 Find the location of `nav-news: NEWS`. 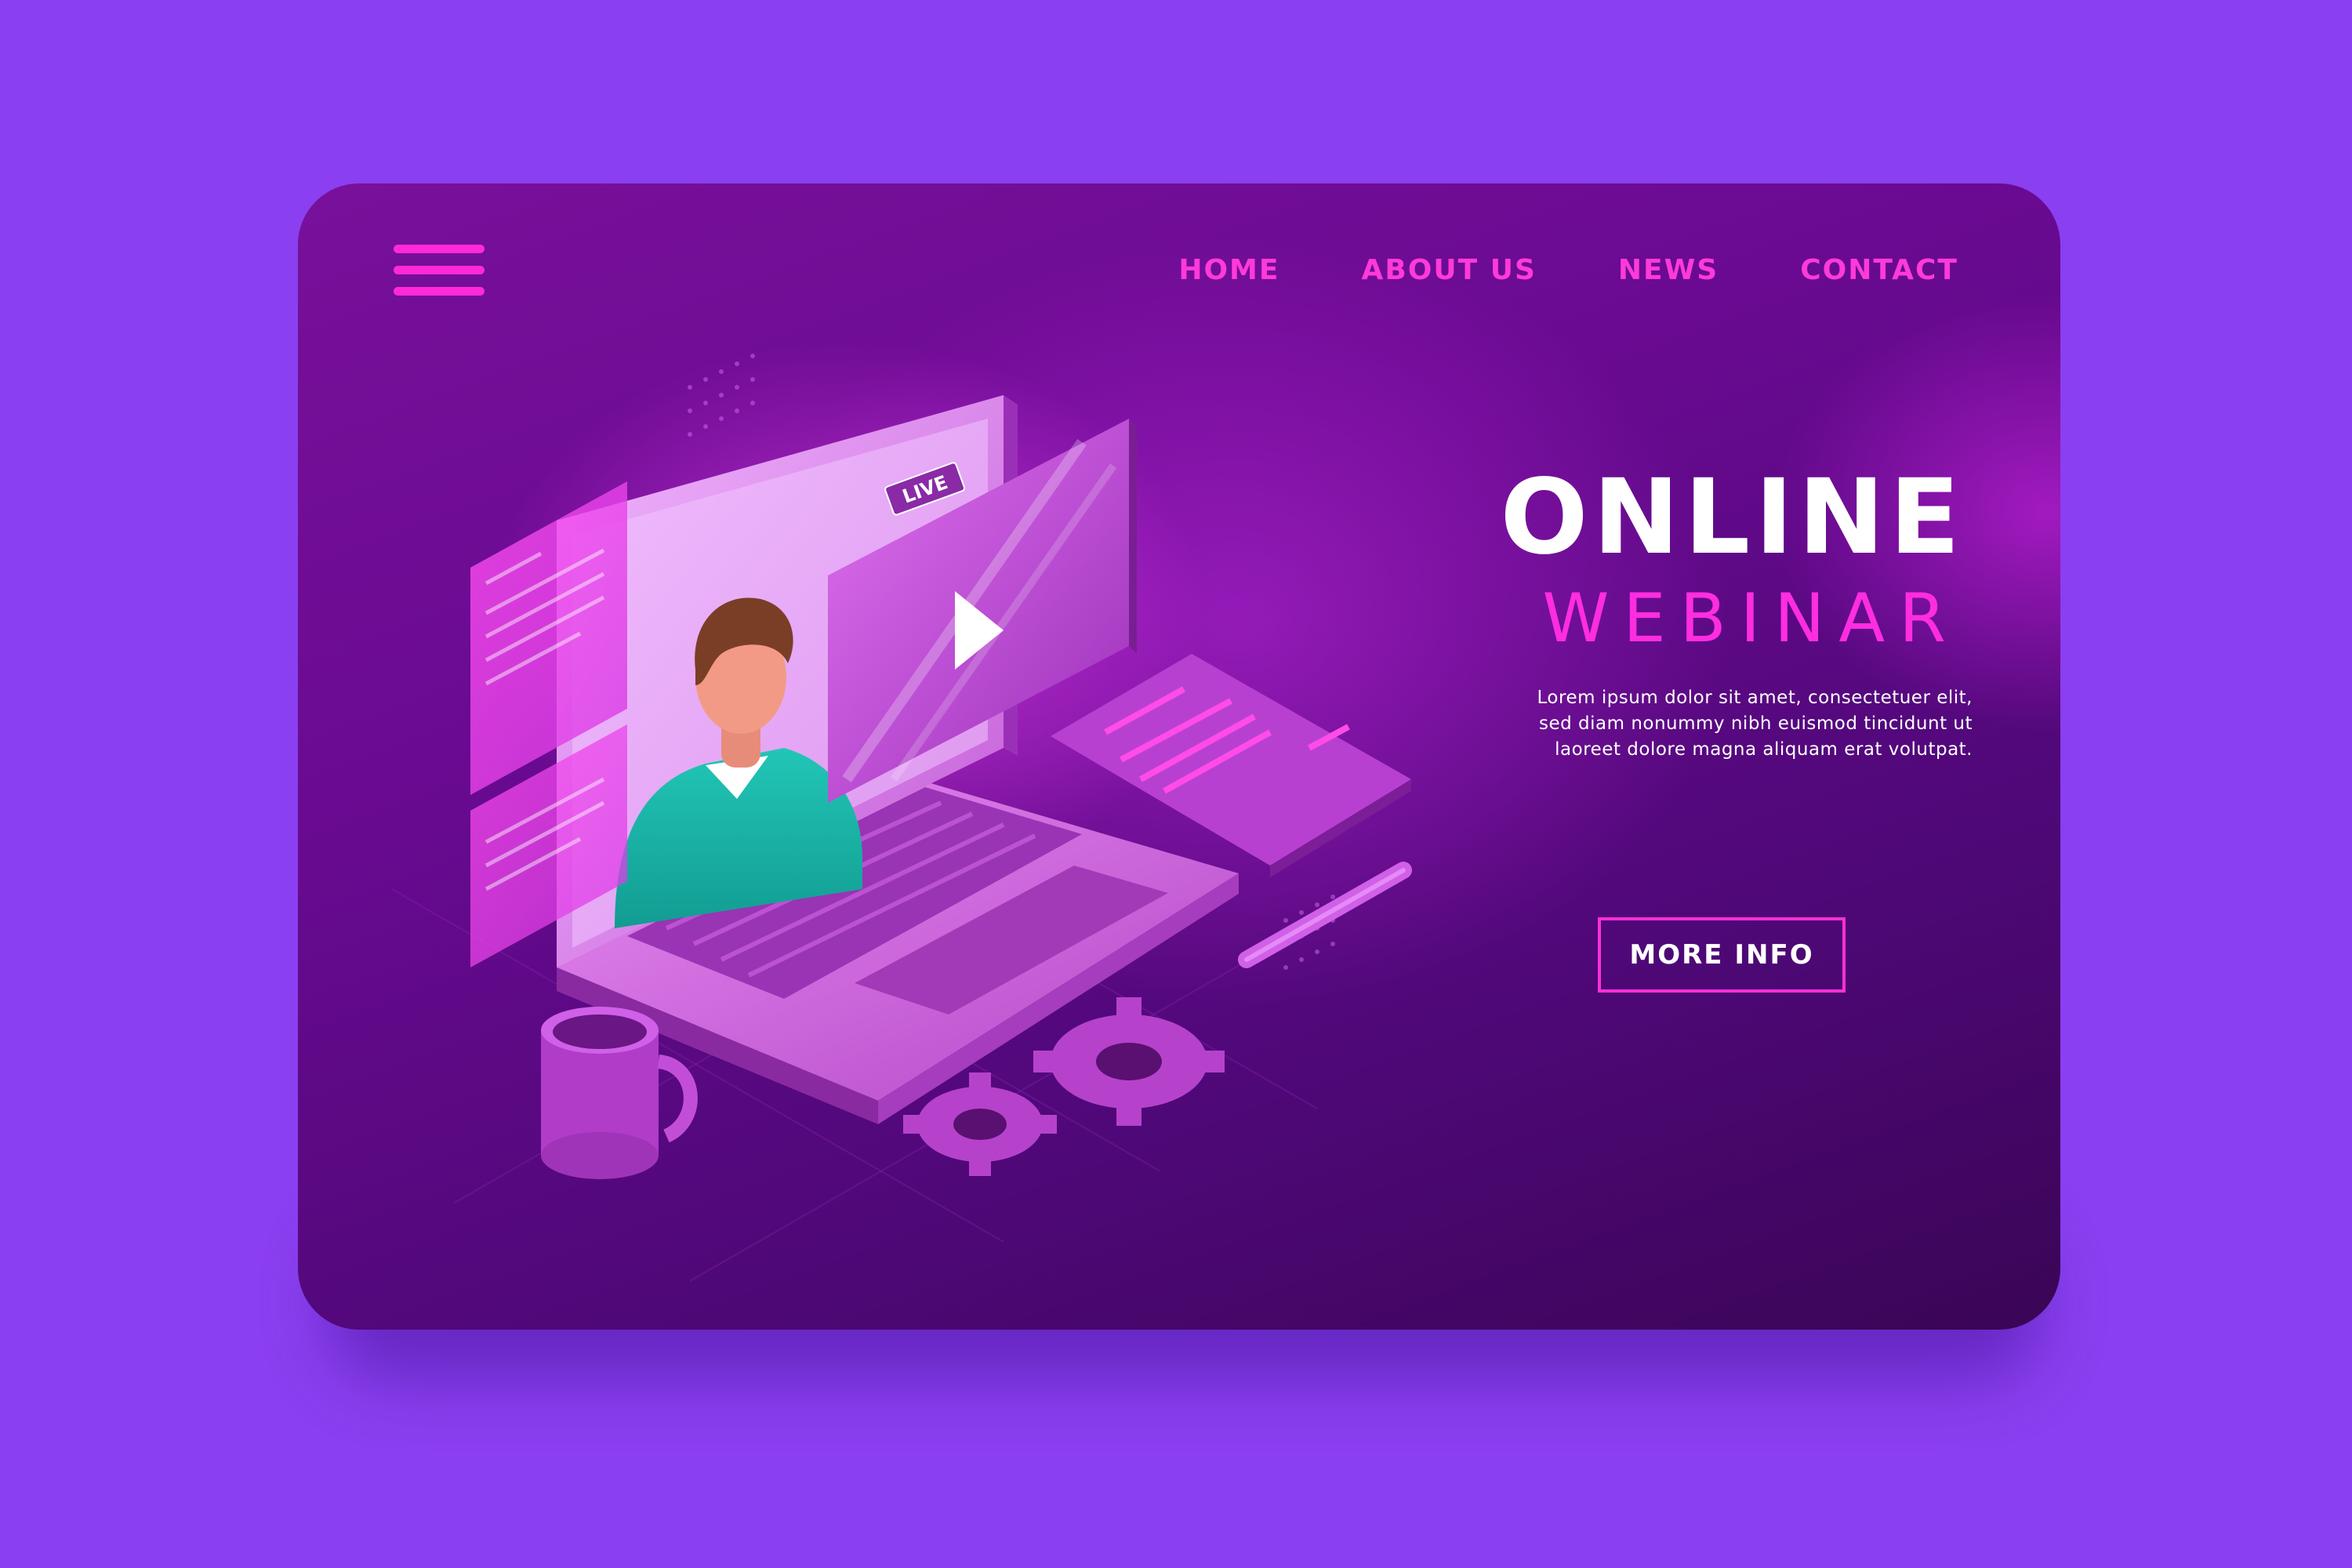

nav-news: NEWS is located at coordinates (1668, 270).